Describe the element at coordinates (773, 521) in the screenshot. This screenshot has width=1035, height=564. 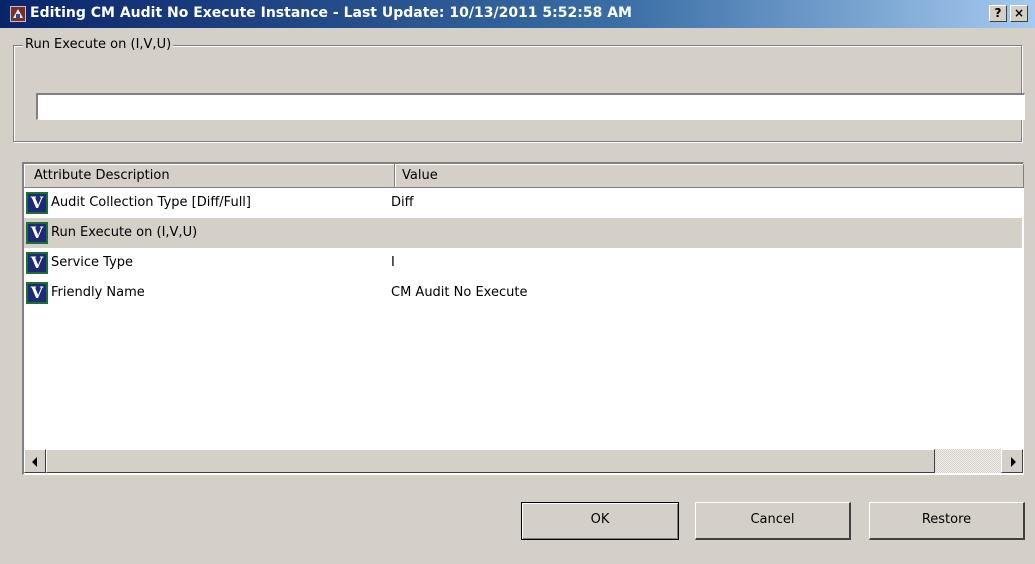
I see `cancel-button: Cancel` at that location.